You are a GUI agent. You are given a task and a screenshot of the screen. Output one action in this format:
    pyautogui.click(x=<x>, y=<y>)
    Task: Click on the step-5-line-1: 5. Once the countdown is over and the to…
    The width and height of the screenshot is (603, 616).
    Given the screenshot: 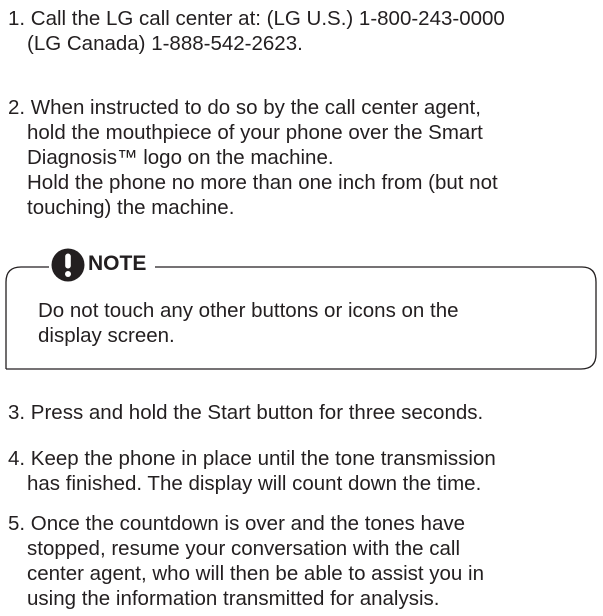 What is the action you would take?
    pyautogui.click(x=236, y=523)
    